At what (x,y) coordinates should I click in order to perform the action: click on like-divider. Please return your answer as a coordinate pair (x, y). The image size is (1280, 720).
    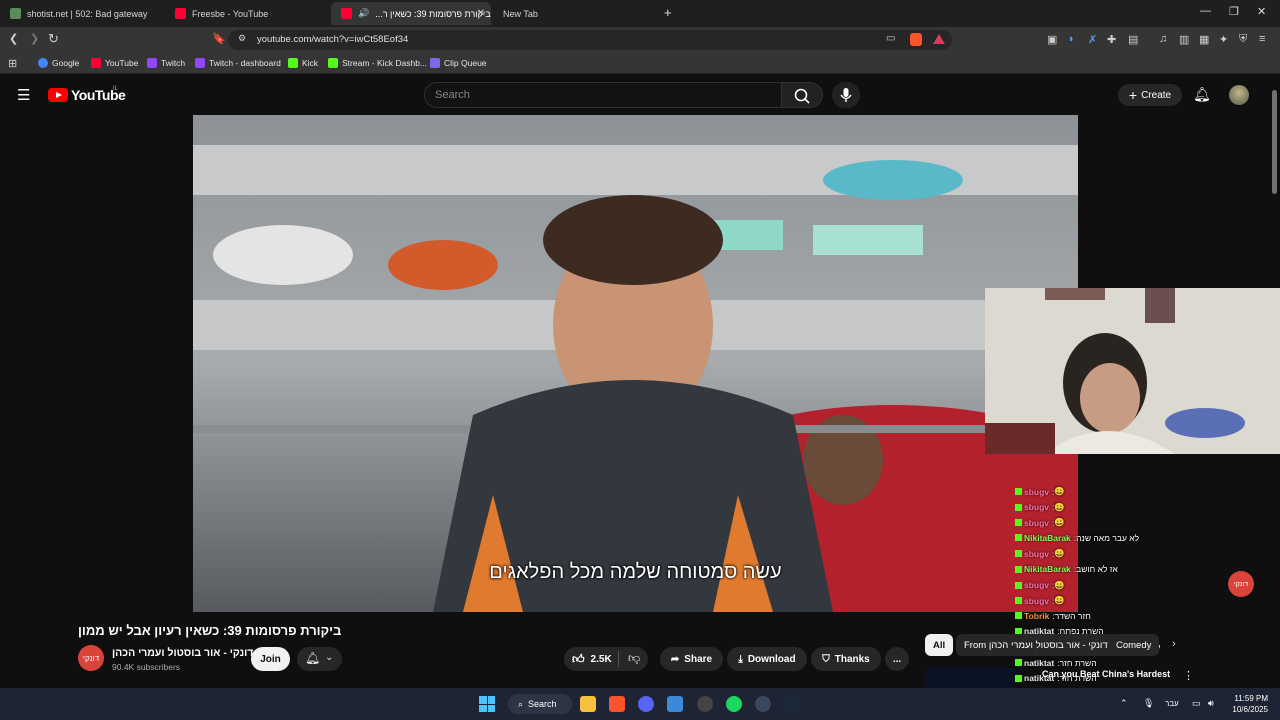
    Looking at the image, I should click on (618, 659).